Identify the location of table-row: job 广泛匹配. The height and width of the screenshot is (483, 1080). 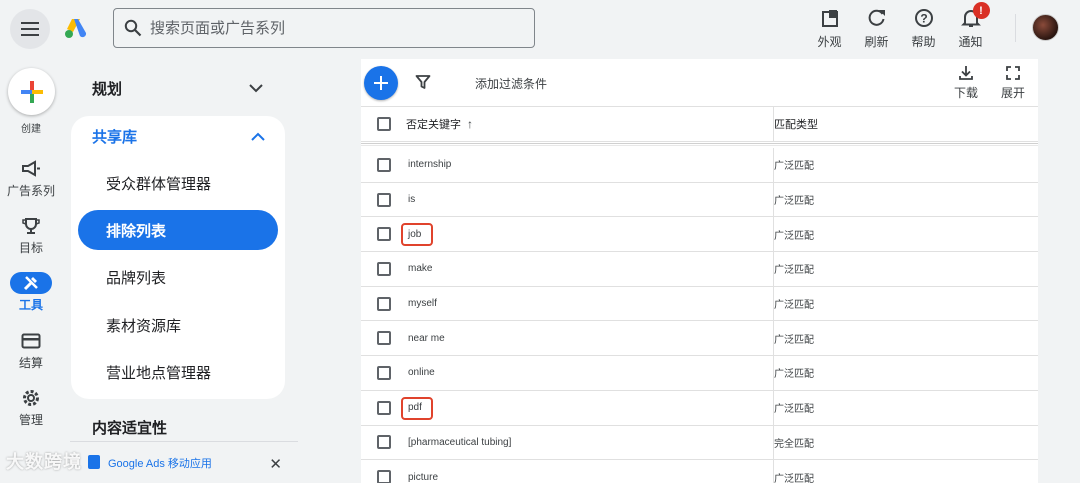
(699, 235).